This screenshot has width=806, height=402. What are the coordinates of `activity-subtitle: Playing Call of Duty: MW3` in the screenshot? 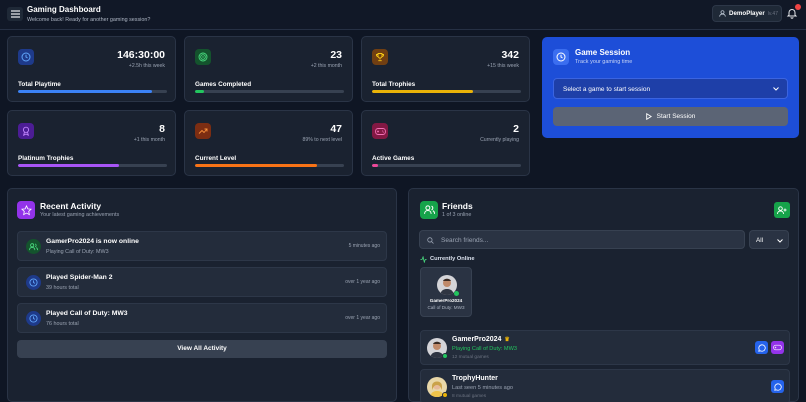 It's located at (77, 252).